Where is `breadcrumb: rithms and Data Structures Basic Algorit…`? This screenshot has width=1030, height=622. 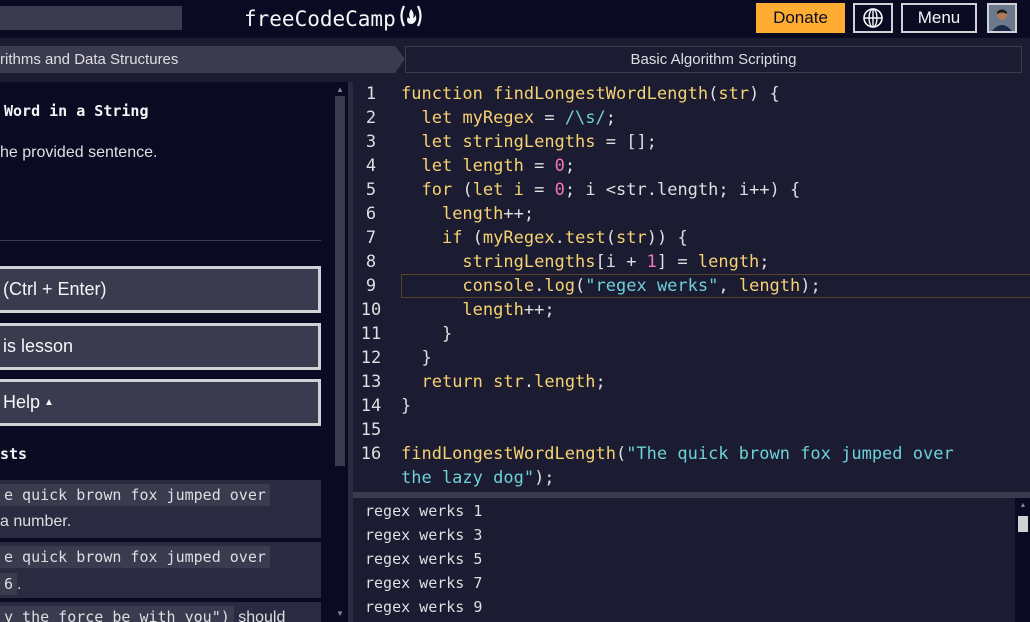
breadcrumb: rithms and Data Structures Basic Algorit… is located at coordinates (515, 59).